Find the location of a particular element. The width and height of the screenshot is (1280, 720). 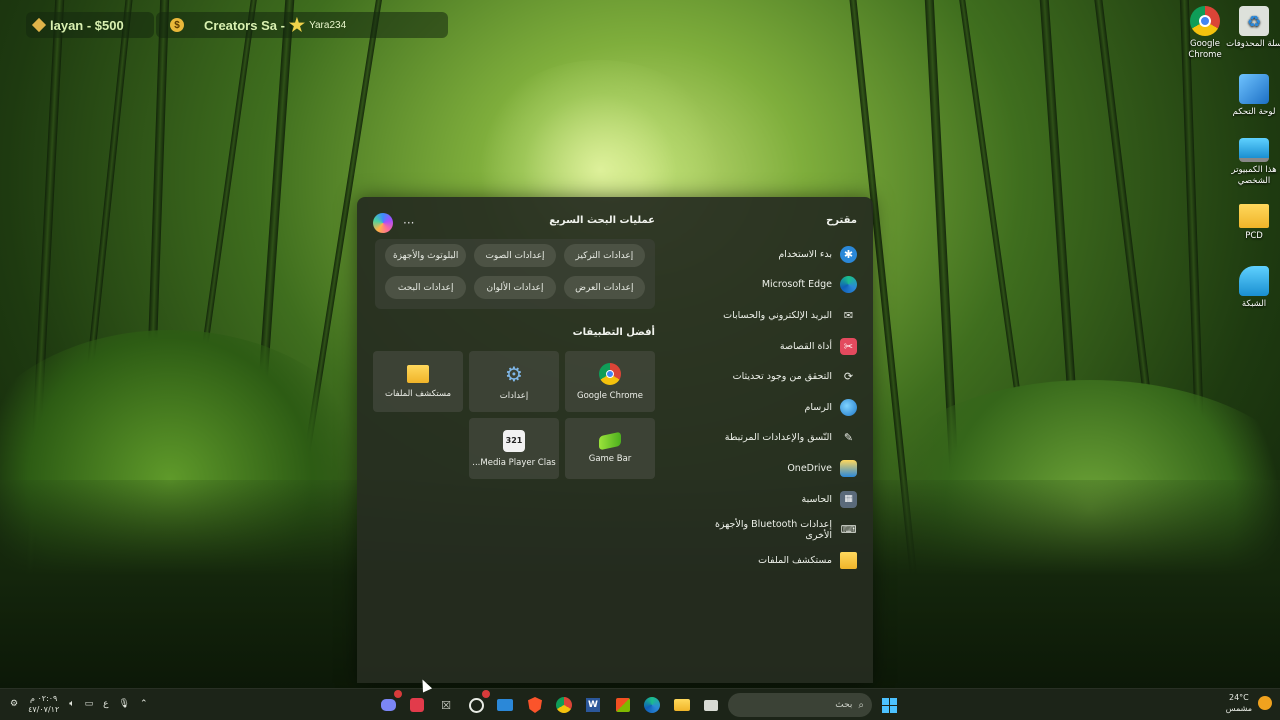

quick-search-chip: إعدادات الصوت is located at coordinates (515, 255).